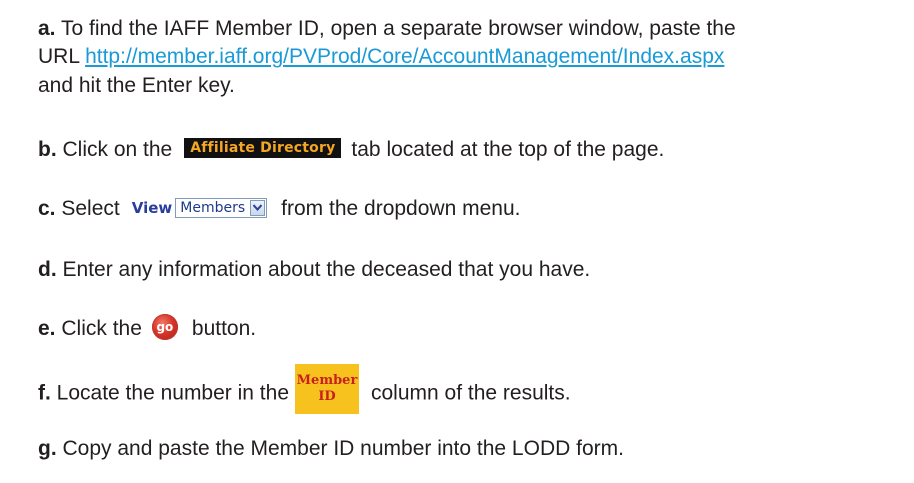  What do you see at coordinates (90, 208) in the screenshot?
I see `step-c-text-before: Select` at bounding box center [90, 208].